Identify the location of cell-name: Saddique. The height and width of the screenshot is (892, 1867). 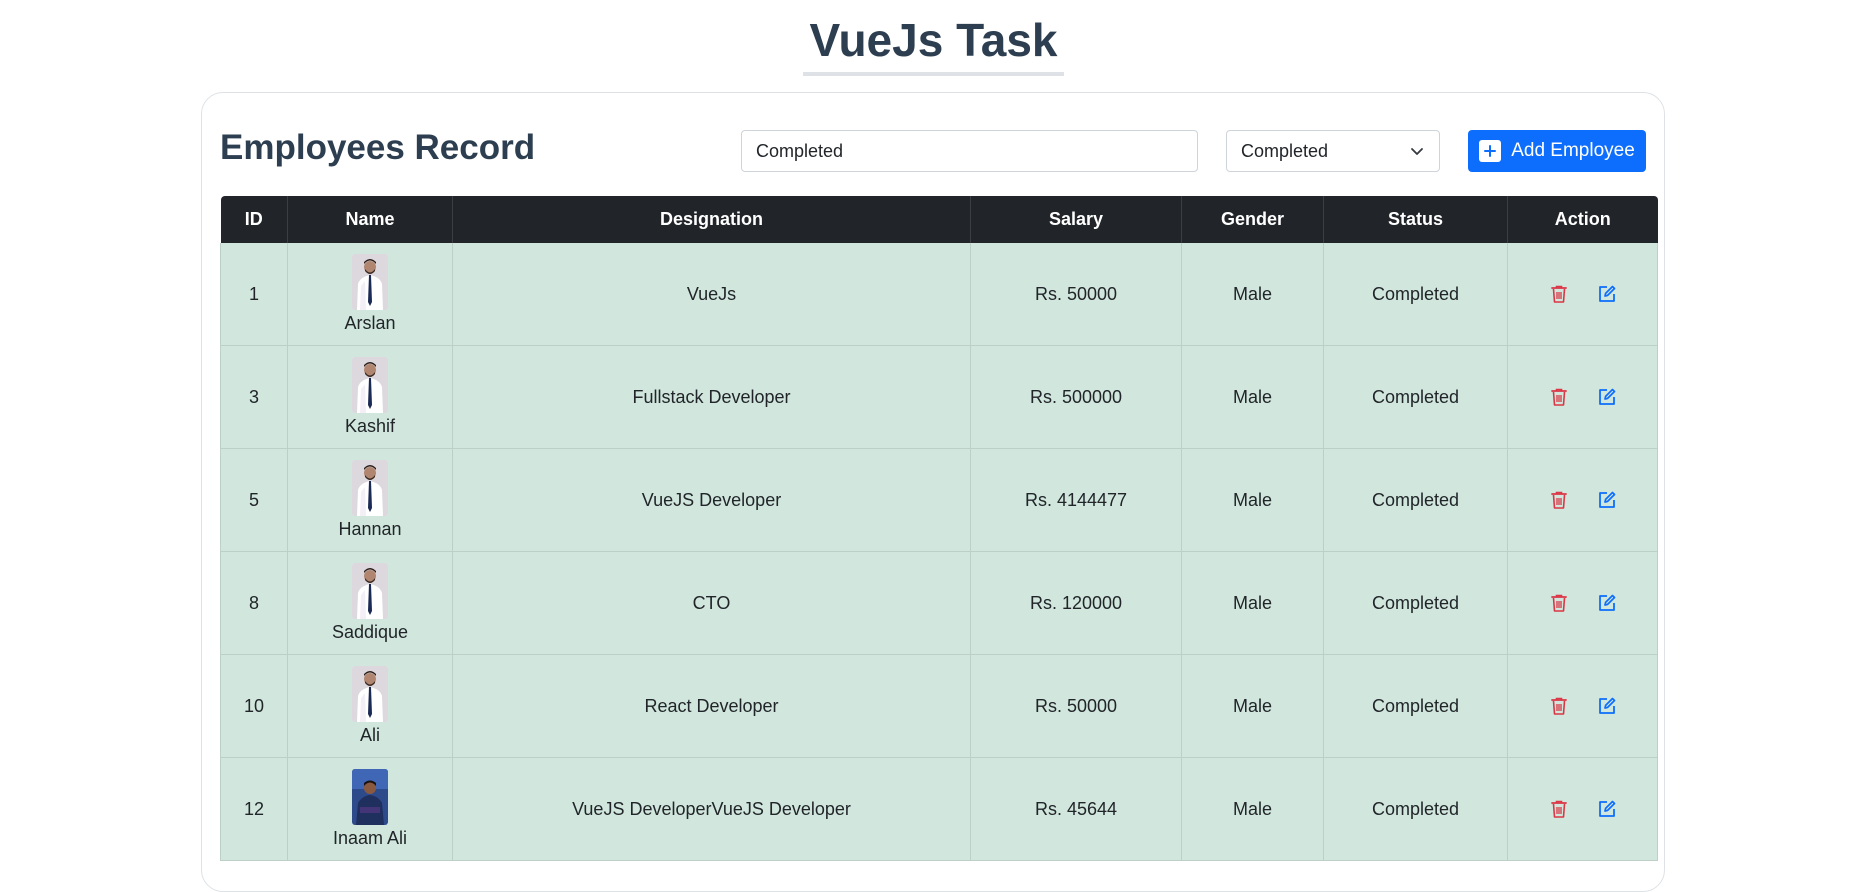
(370, 603).